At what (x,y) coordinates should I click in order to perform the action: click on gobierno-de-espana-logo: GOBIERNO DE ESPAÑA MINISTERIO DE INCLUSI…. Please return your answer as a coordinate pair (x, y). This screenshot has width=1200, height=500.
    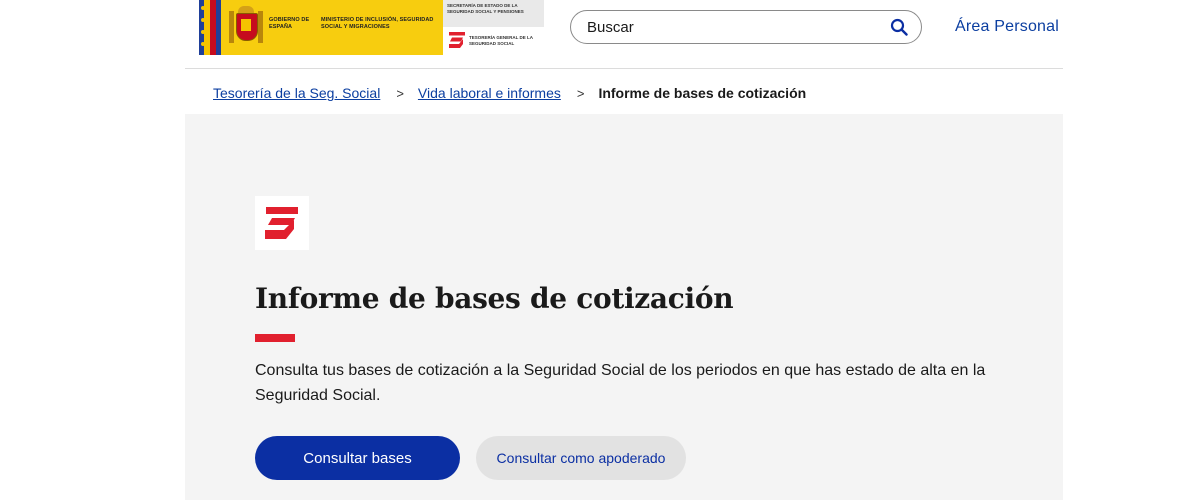
    Looking at the image, I should click on (332, 27).